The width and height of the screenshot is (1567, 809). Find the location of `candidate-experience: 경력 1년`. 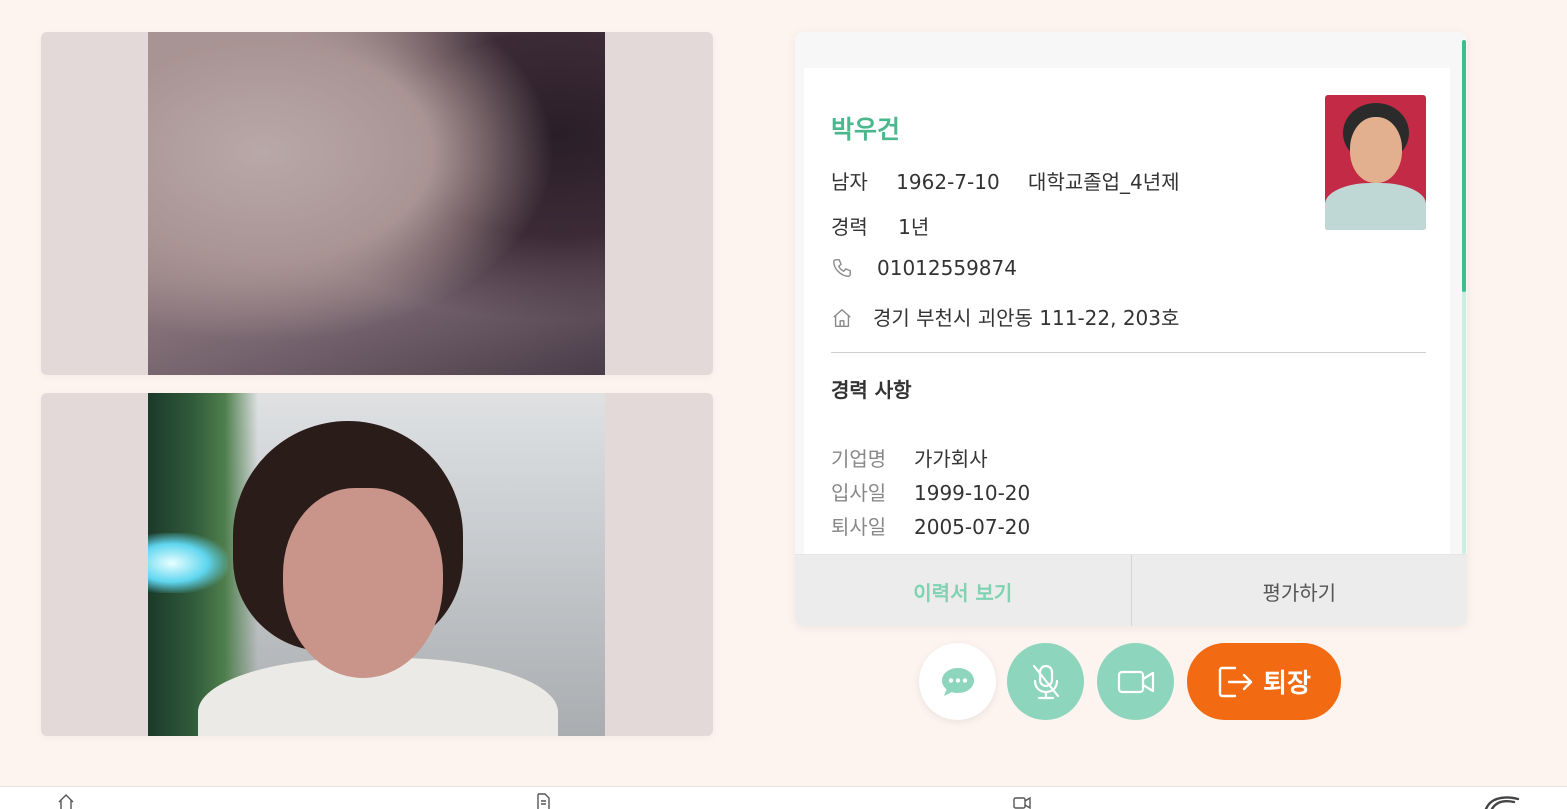

candidate-experience: 경력 1년 is located at coordinates (891, 225).